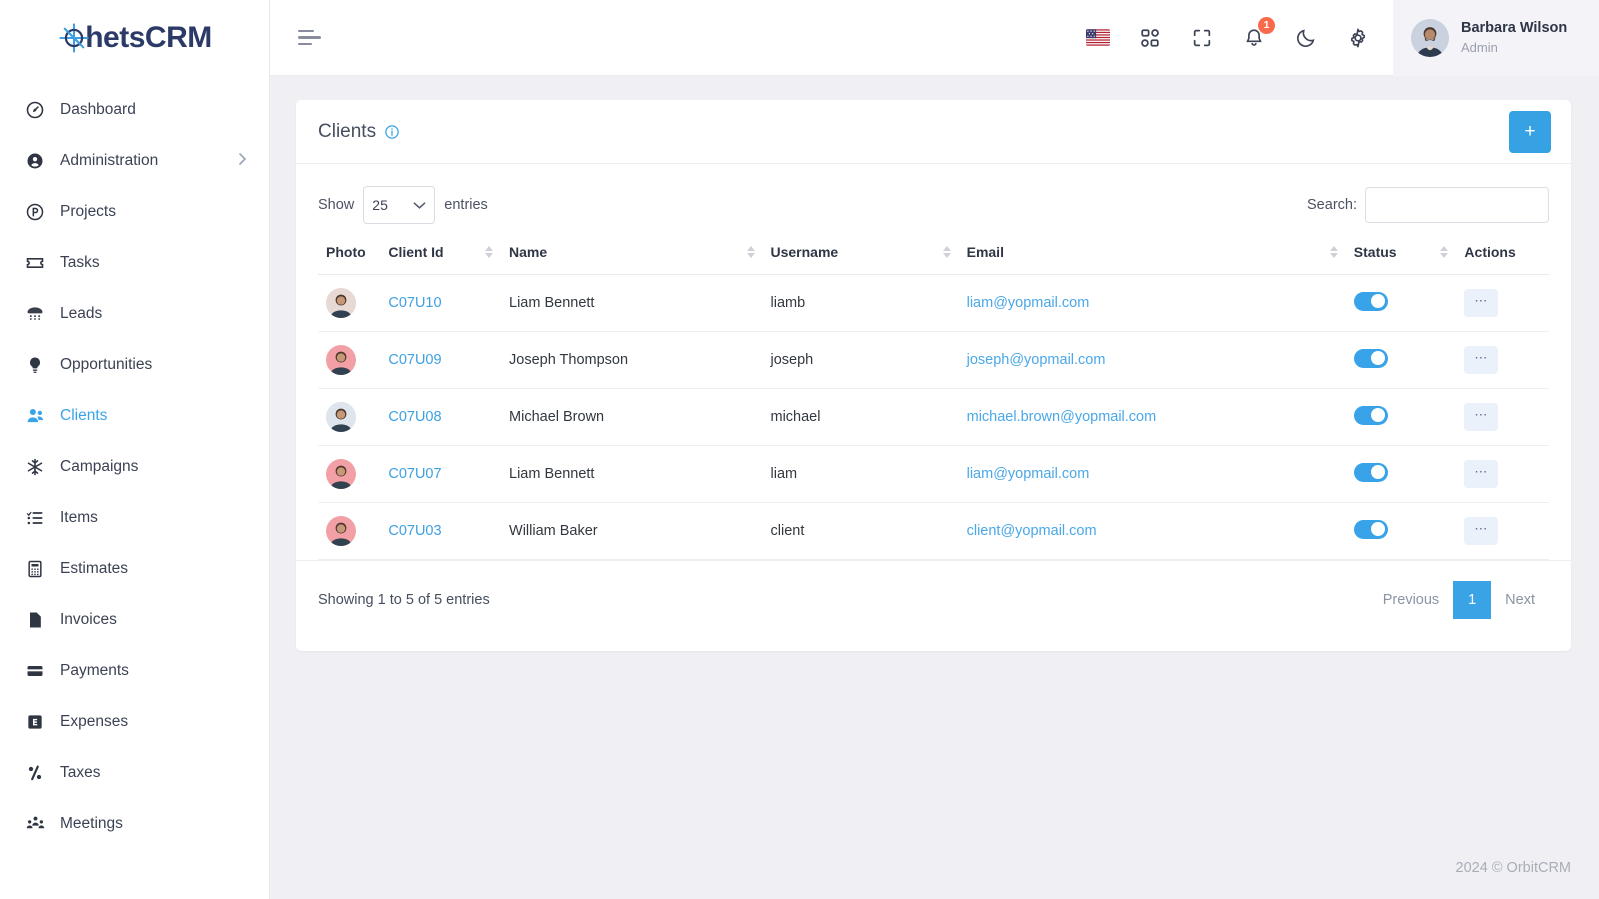 The height and width of the screenshot is (899, 1599). What do you see at coordinates (1332, 205) in the screenshot?
I see `search-label: Search:` at bounding box center [1332, 205].